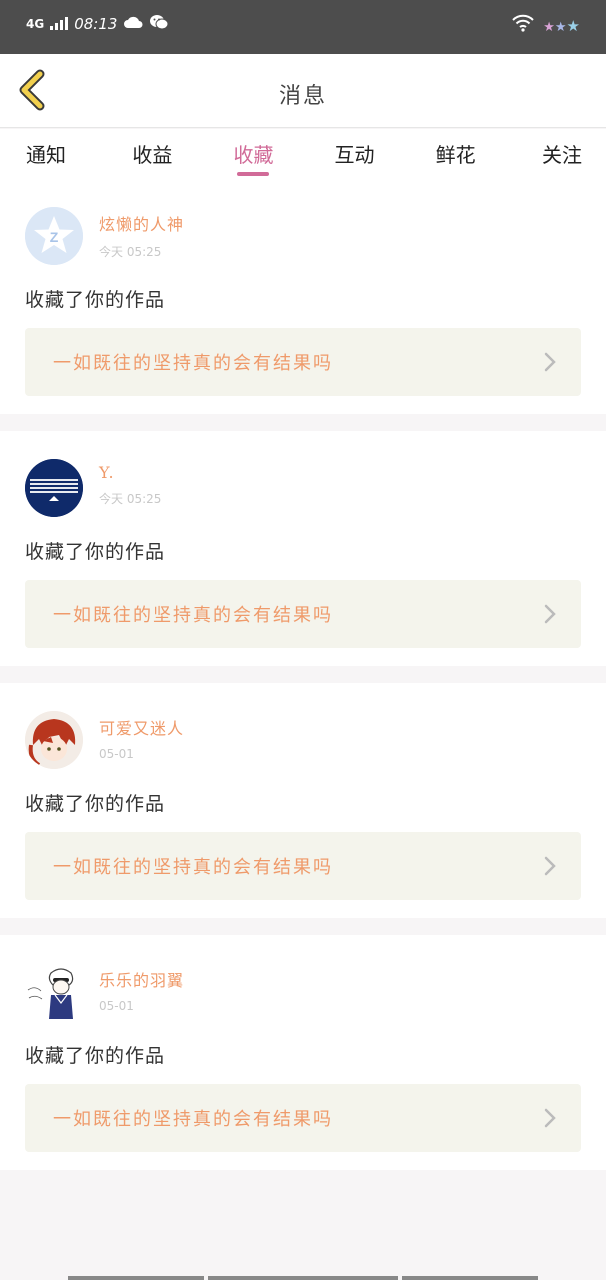  I want to click on page-title: 消息, so click(302, 96).